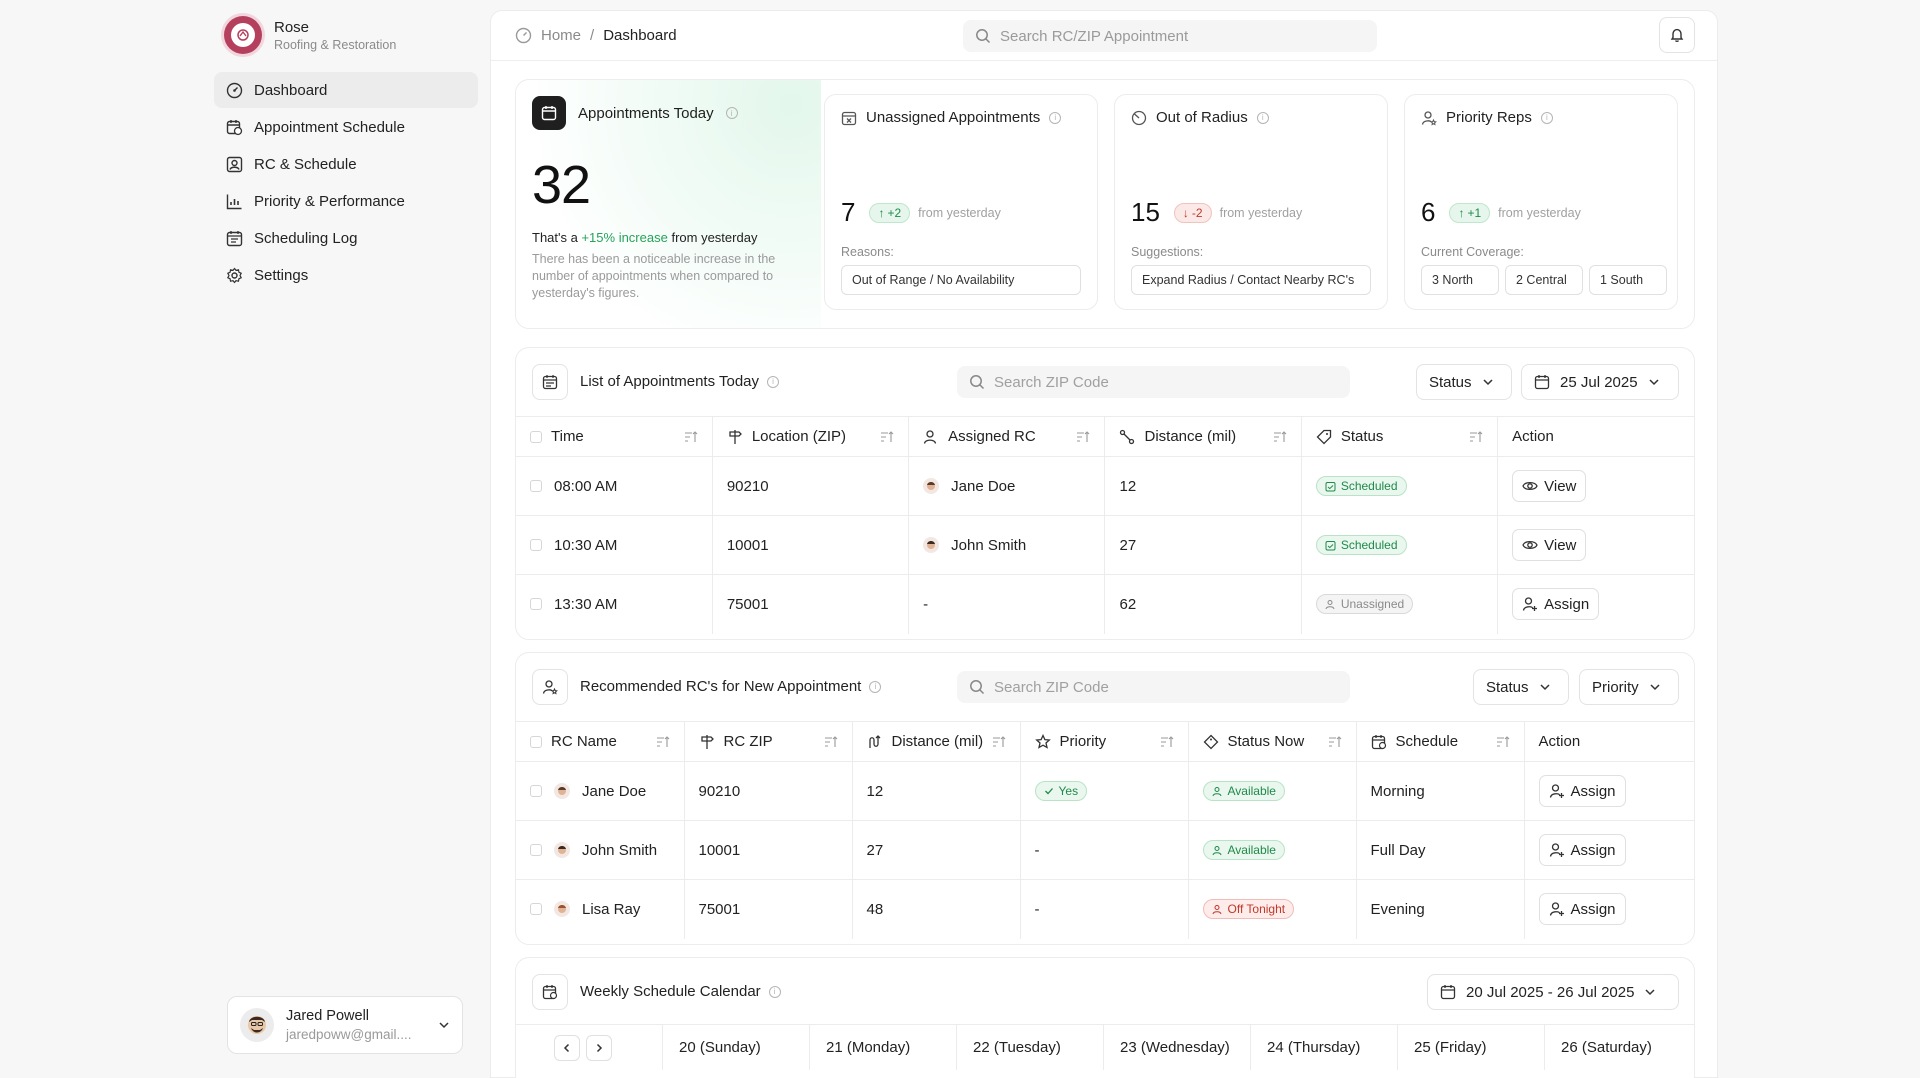 Image resolution: width=1920 pixels, height=1078 pixels. I want to click on user-check-icon, so click(1216, 791).